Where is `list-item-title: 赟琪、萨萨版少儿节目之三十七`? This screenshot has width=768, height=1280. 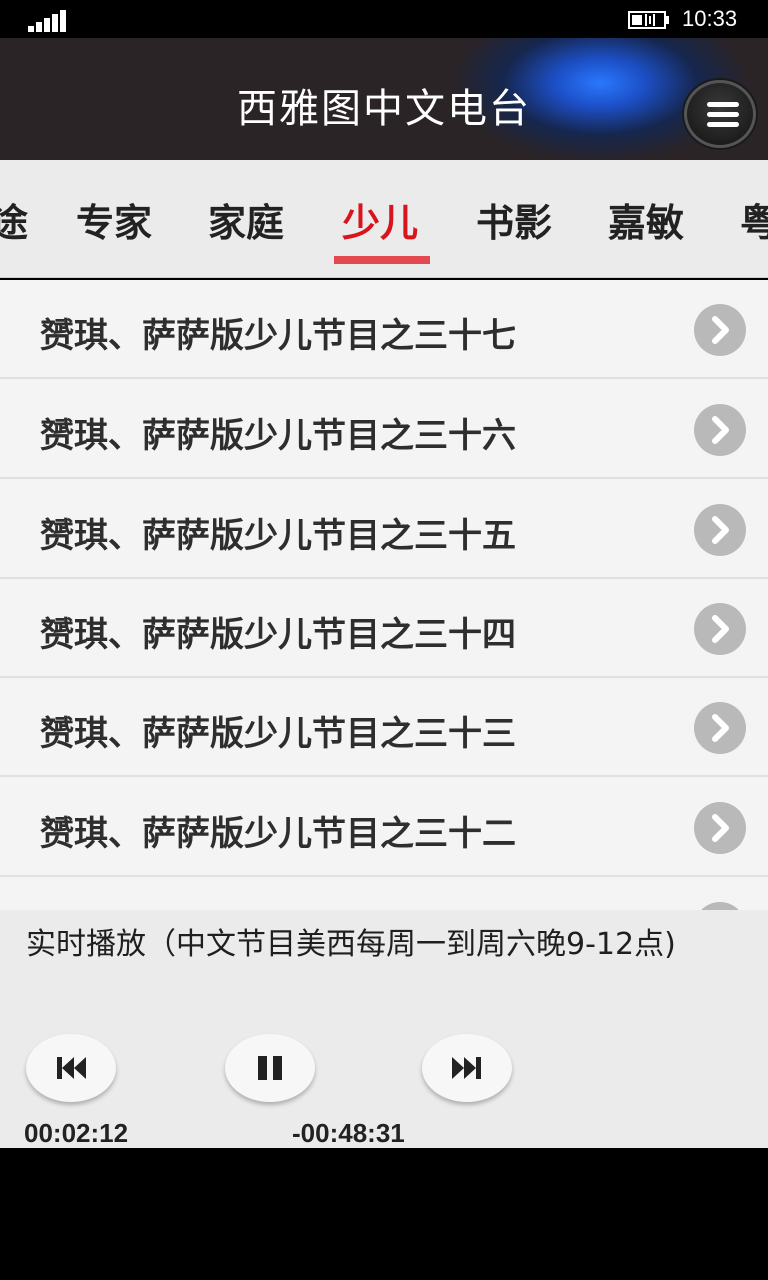
list-item-title: 赟琪、萨萨版少儿节目之三十七 is located at coordinates (278, 336).